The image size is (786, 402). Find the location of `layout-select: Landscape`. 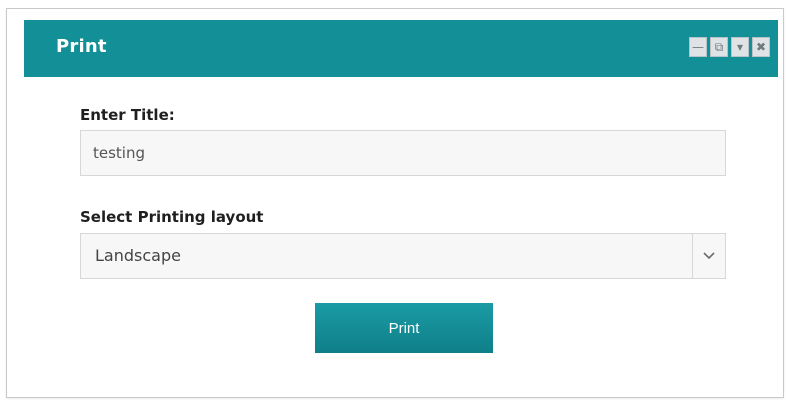

layout-select: Landscape is located at coordinates (403, 256).